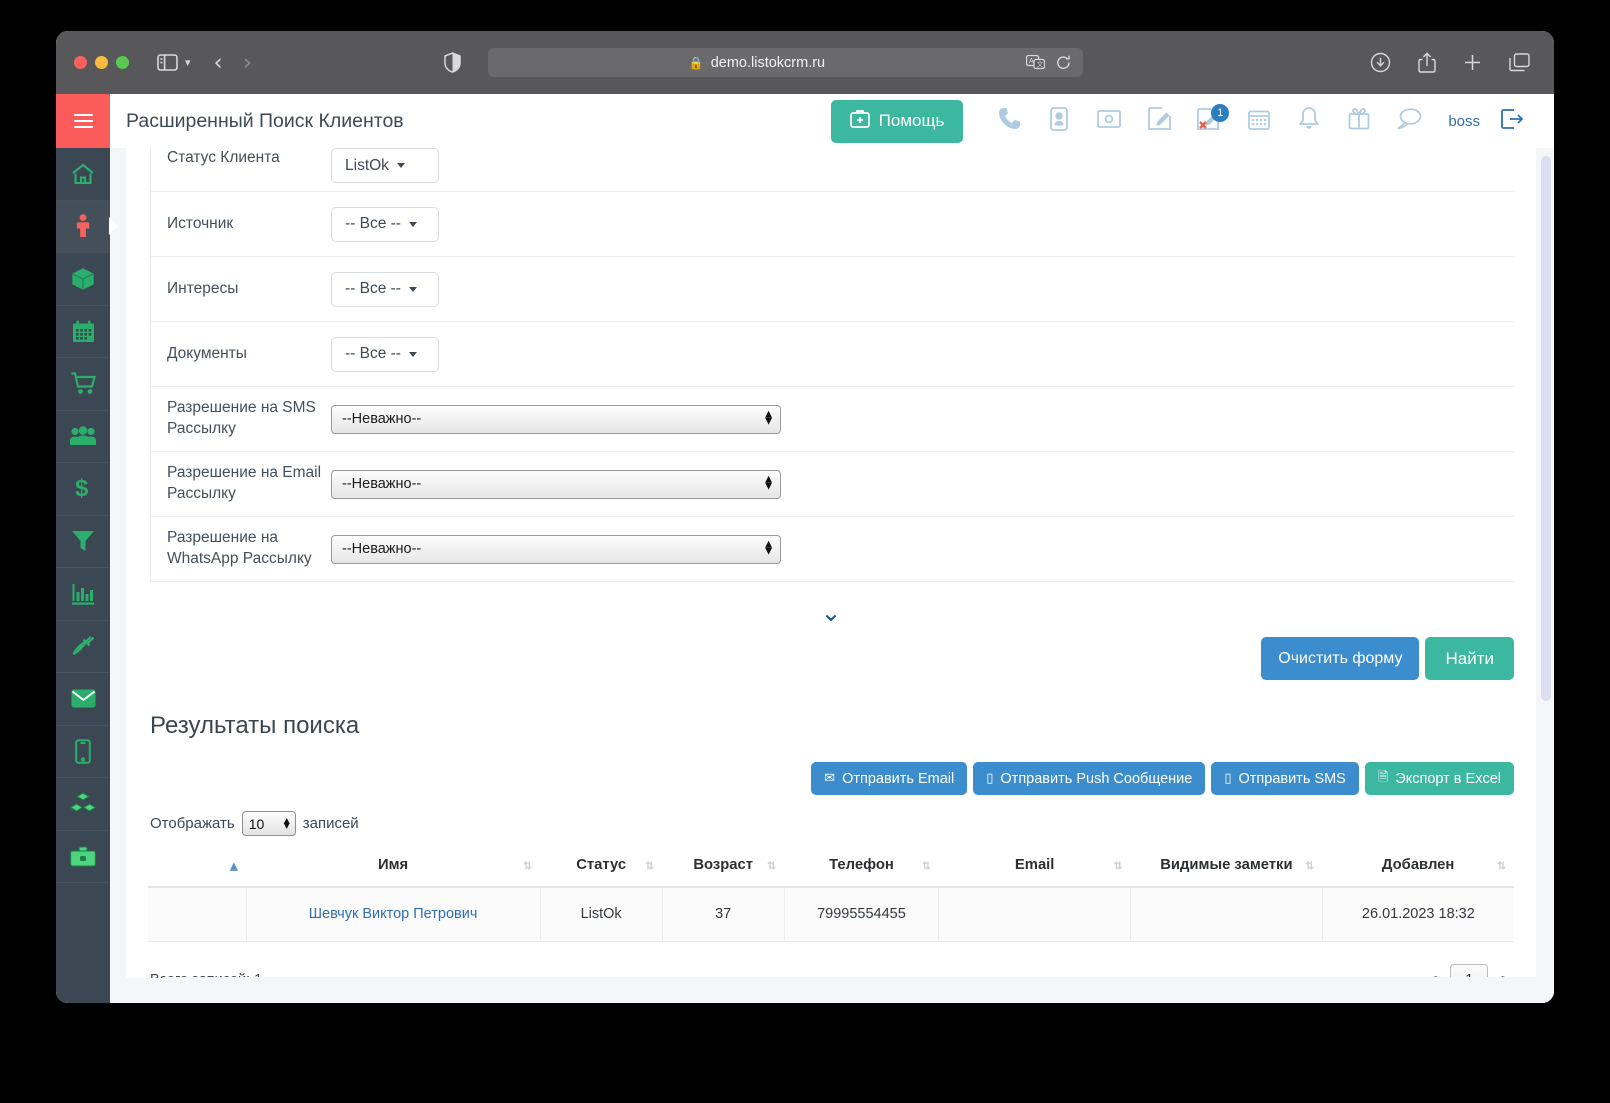 The height and width of the screenshot is (1103, 1610). I want to click on plus-icon, so click(1472, 62).